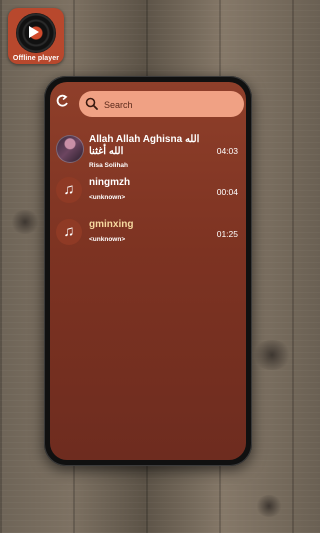 This screenshot has width=320, height=533. I want to click on song-artist: Risa Solihah, so click(109, 165).